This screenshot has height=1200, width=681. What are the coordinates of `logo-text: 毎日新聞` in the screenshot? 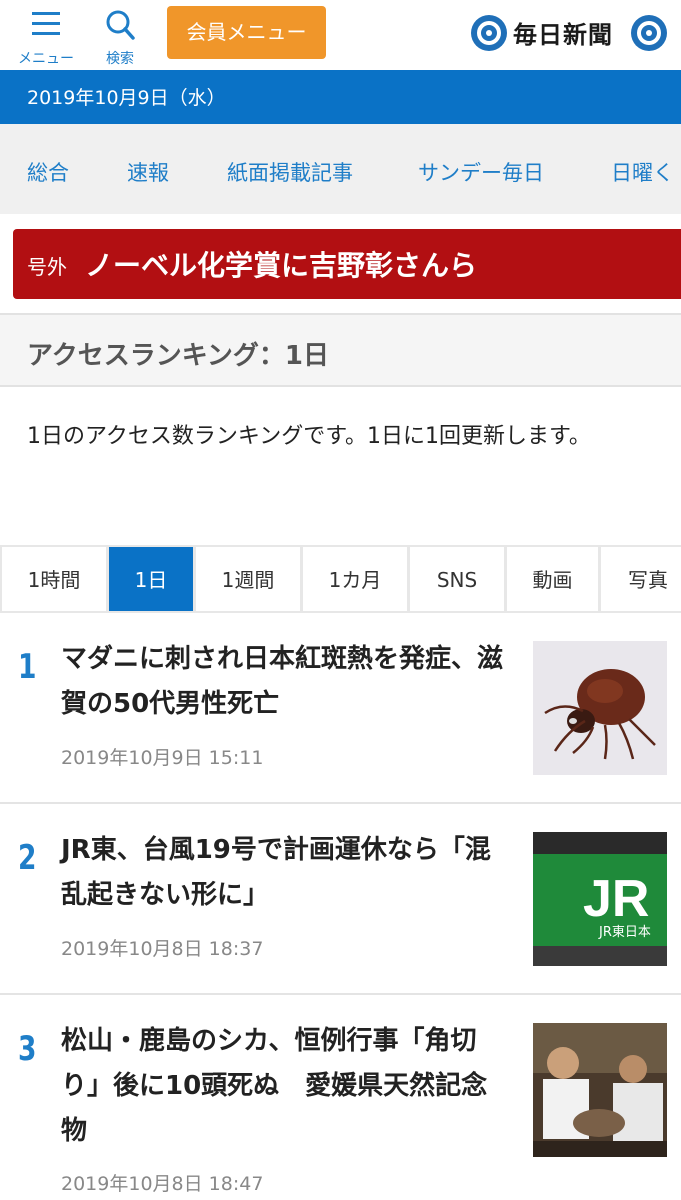 It's located at (563, 34).